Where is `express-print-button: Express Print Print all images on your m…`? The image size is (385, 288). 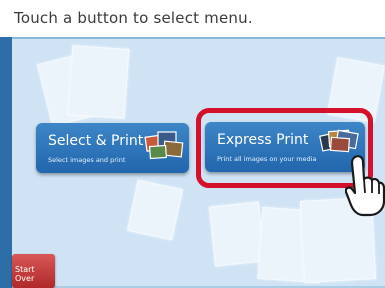 express-print-button: Express Print Print all images on your m… is located at coordinates (285, 147).